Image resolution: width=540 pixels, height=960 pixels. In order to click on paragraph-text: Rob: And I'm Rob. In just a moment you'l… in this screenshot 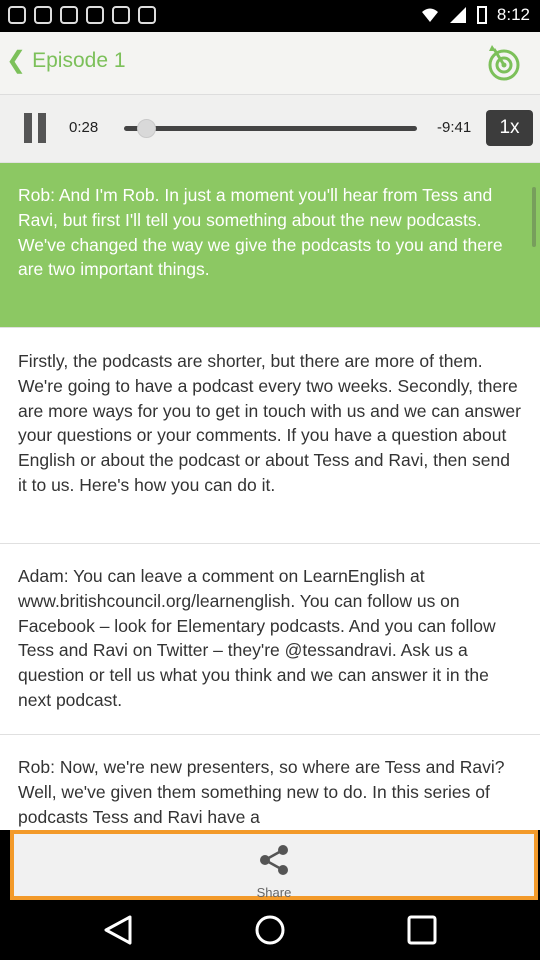, I will do `click(260, 232)`.